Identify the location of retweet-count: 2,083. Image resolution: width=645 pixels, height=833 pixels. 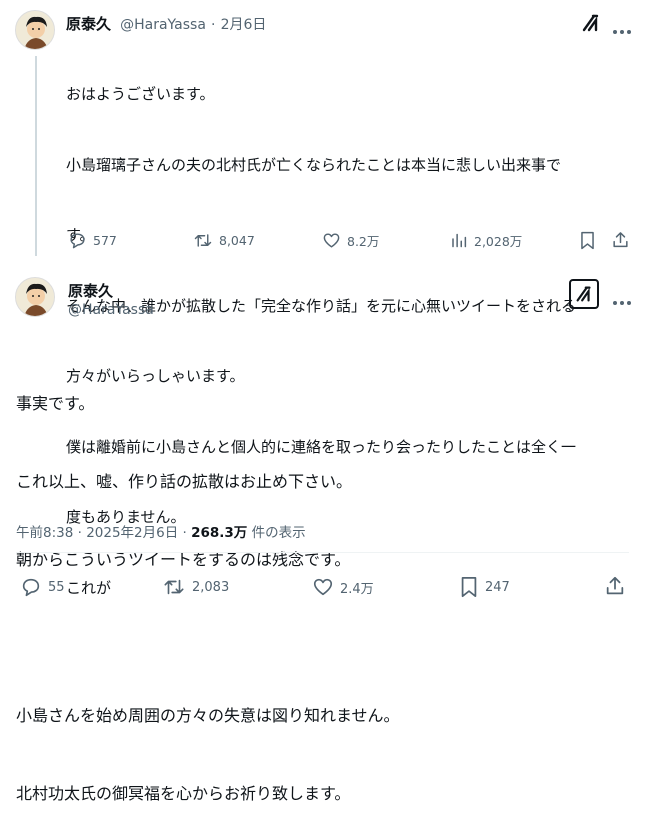
(211, 587).